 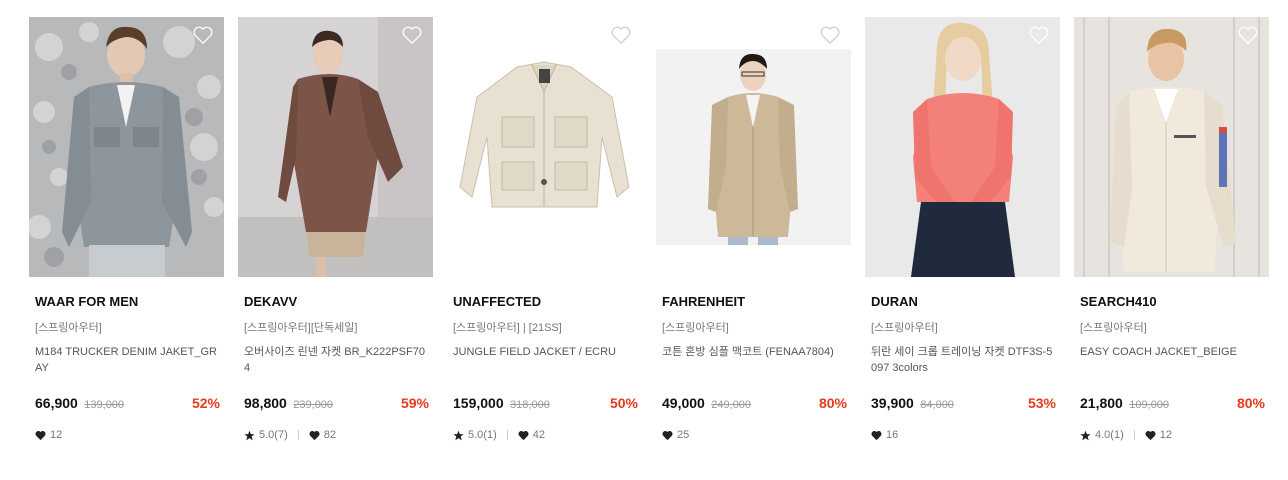 I want to click on like-count: 25, so click(x=675, y=435).